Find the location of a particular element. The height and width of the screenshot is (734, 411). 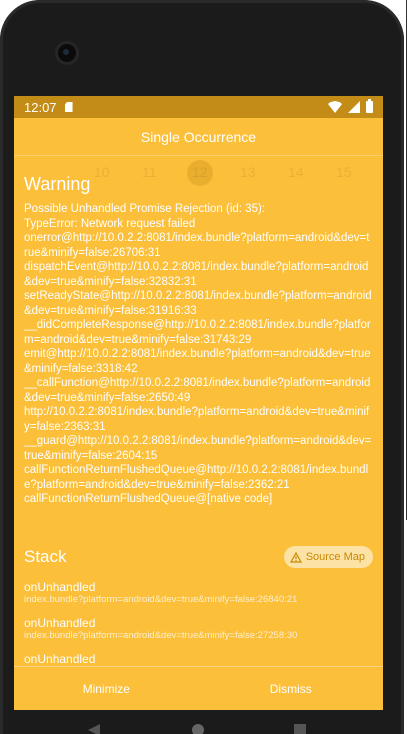

nav-home-icon is located at coordinates (198, 729).